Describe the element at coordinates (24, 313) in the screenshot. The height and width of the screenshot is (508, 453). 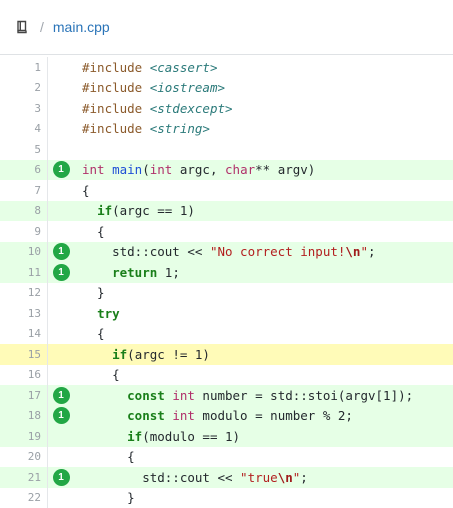
I see `line-number: 13` at that location.